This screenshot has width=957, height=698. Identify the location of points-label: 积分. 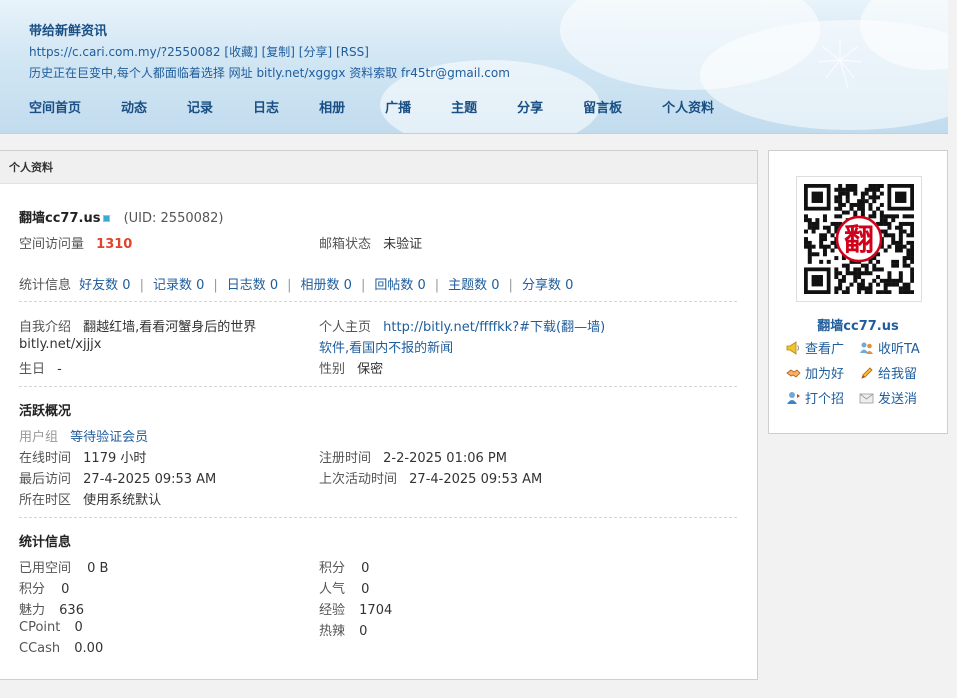
(332, 568).